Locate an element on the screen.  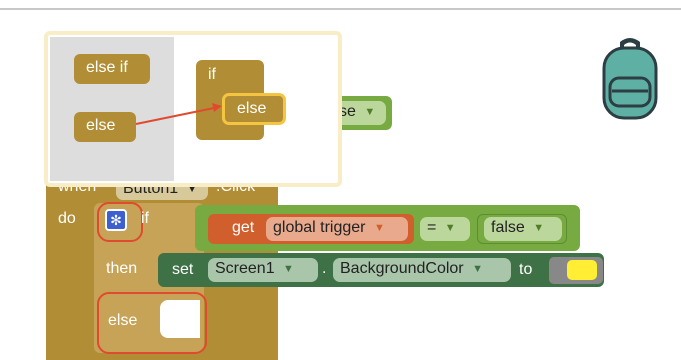
then-label: then is located at coordinates (122, 268).